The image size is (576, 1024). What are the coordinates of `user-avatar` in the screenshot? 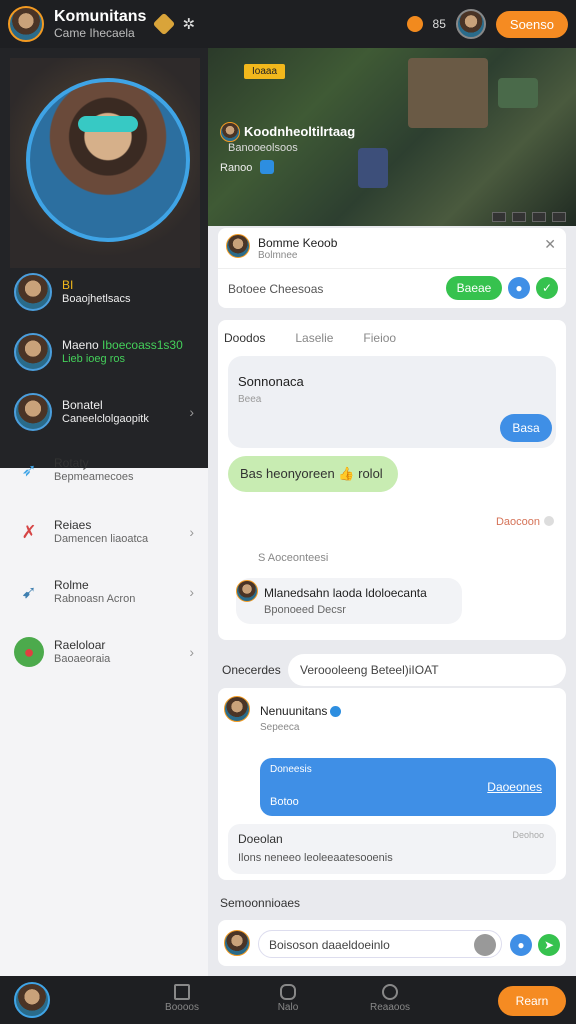 It's located at (26, 24).